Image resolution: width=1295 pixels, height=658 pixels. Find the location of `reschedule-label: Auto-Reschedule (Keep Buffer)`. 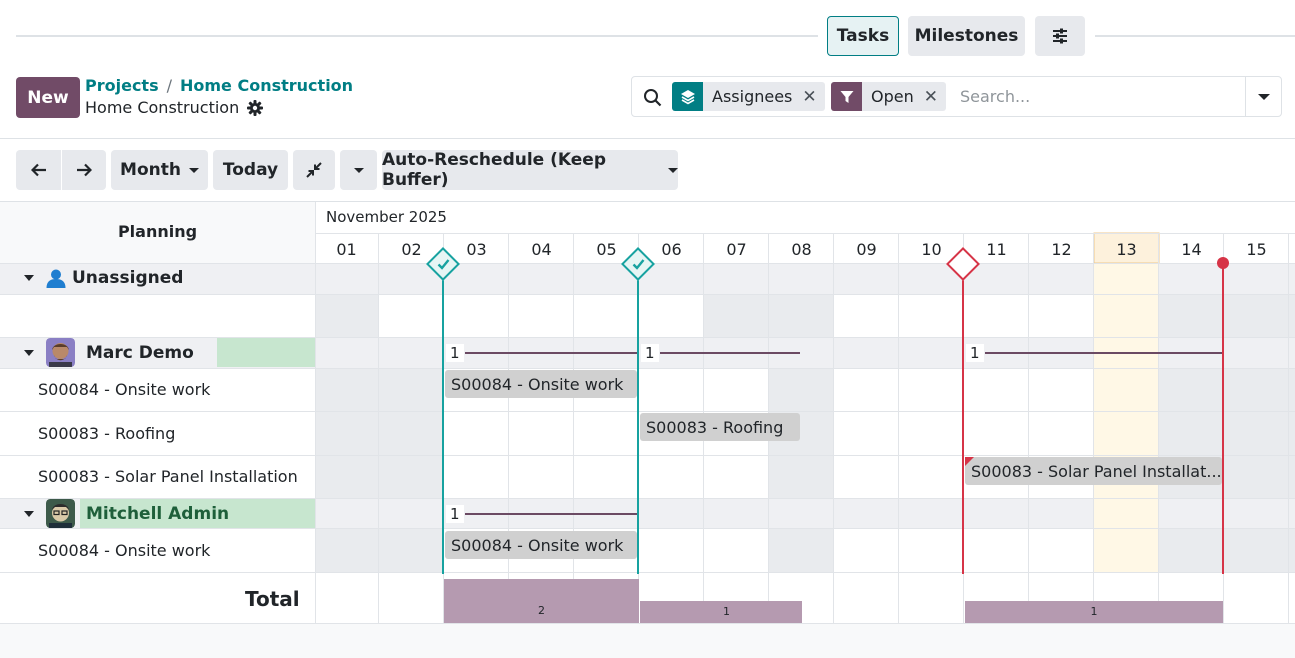

reschedule-label: Auto-Reschedule (Keep Buffer) is located at coordinates (494, 170).